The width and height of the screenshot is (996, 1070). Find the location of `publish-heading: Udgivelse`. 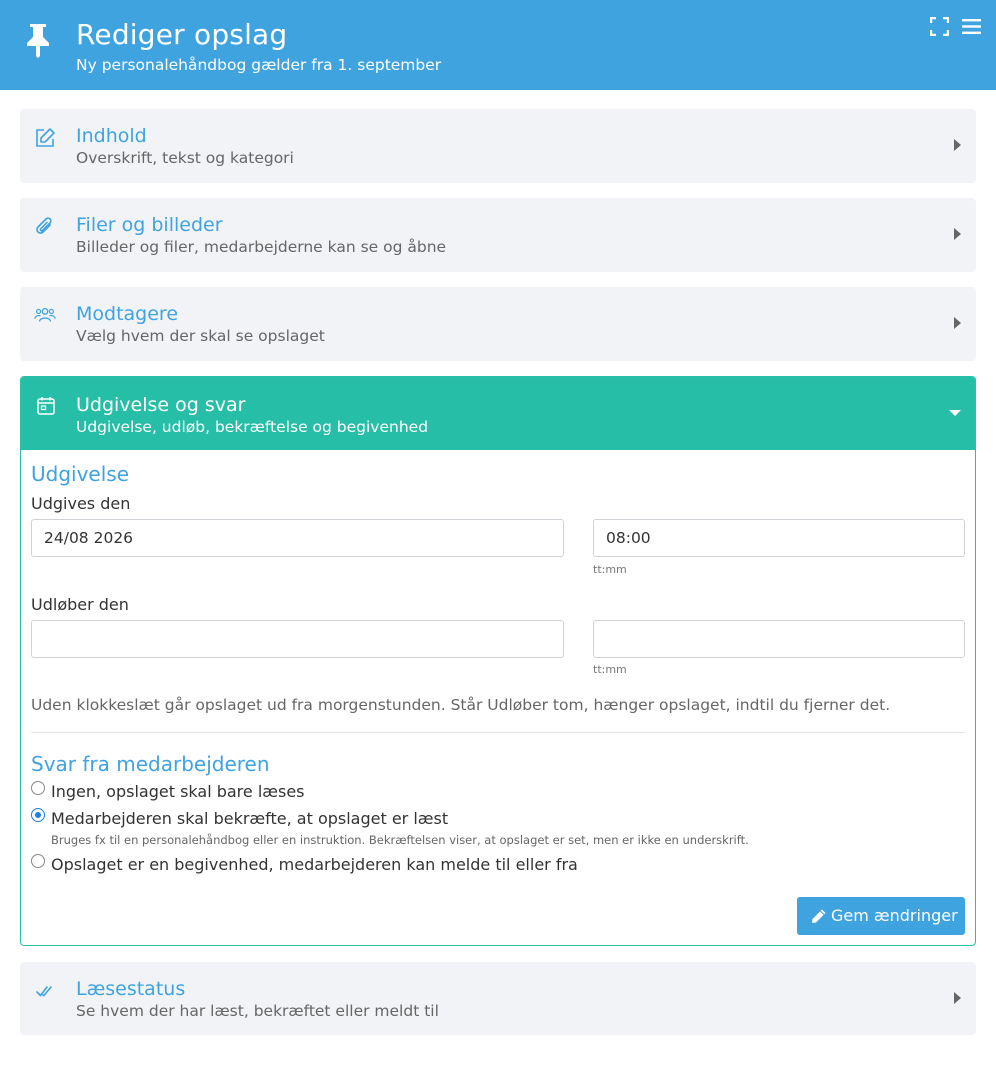

publish-heading: Udgivelse is located at coordinates (80, 474).